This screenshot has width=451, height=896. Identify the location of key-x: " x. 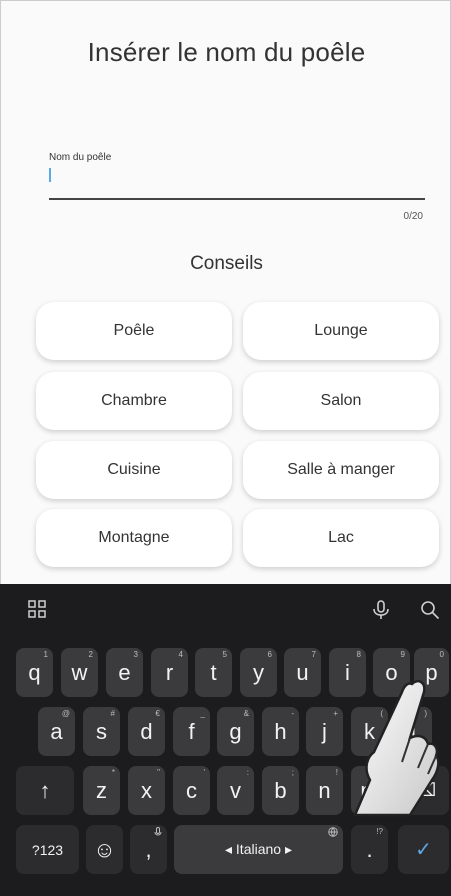
(146, 790).